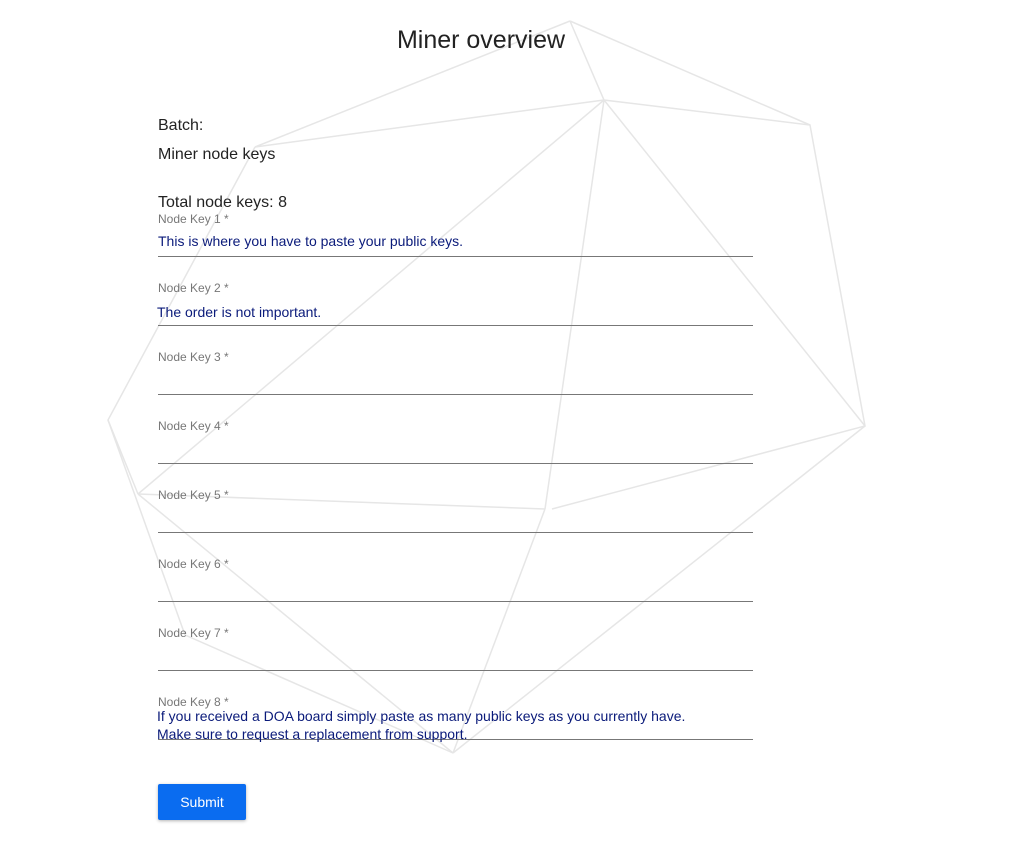  I want to click on node-key-5-label: Node Key 5 *, so click(193, 495).